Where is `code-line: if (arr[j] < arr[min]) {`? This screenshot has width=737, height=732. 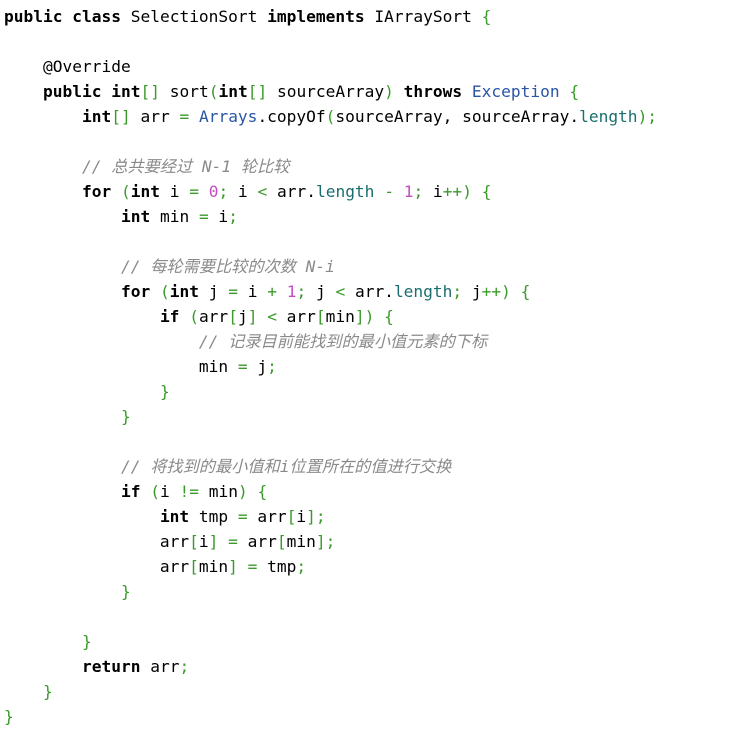
code-line: if (arr[j] < arr[min]) { is located at coordinates (330, 316).